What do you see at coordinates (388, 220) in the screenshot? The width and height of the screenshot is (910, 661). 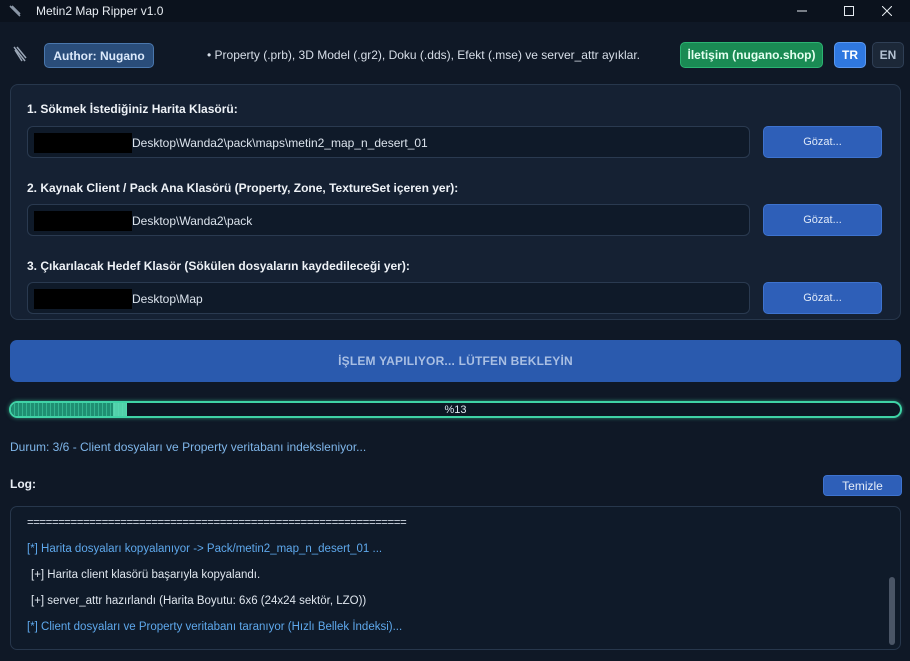 I see `client-folder-input: Desktop\Wanda2\pack` at bounding box center [388, 220].